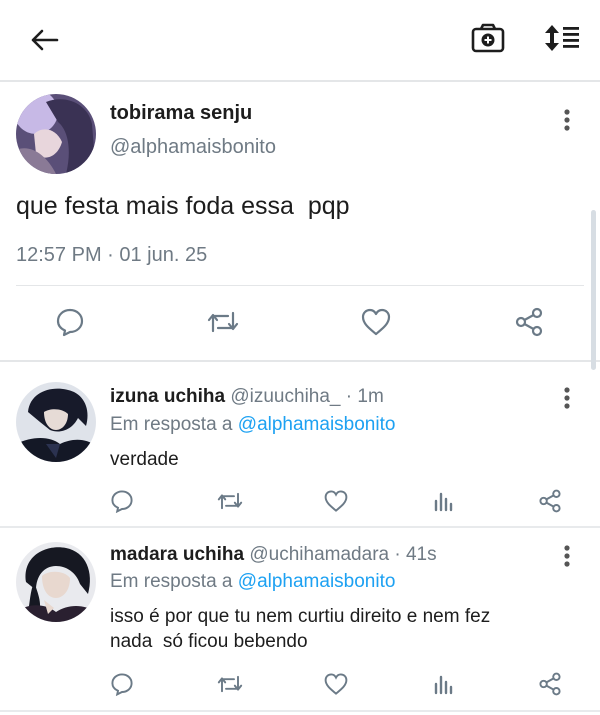 Image resolution: width=600 pixels, height=715 pixels. I want to click on camera-button, so click(488, 38).